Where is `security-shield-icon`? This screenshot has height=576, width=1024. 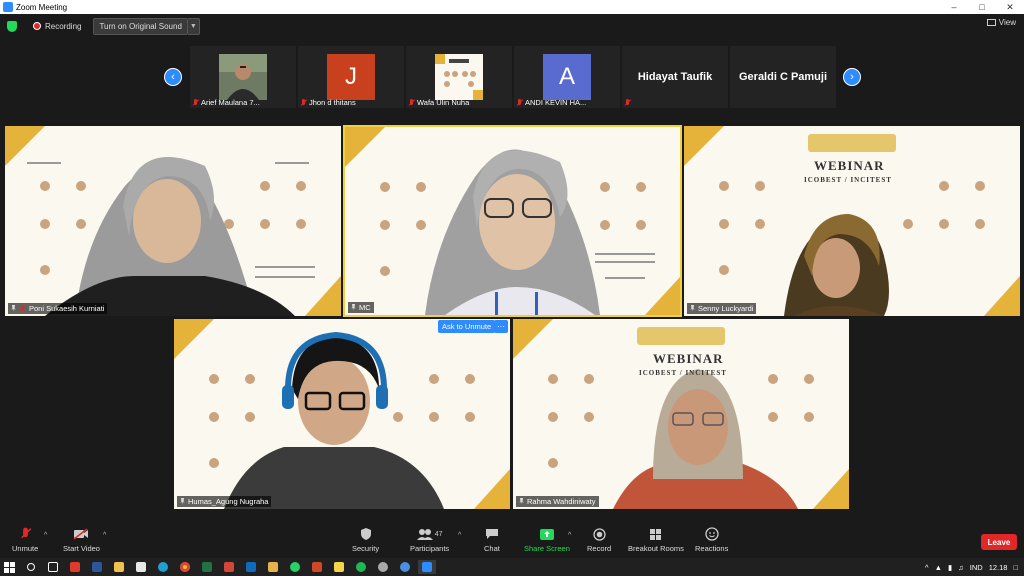
security-shield-icon is located at coordinates (12, 26).